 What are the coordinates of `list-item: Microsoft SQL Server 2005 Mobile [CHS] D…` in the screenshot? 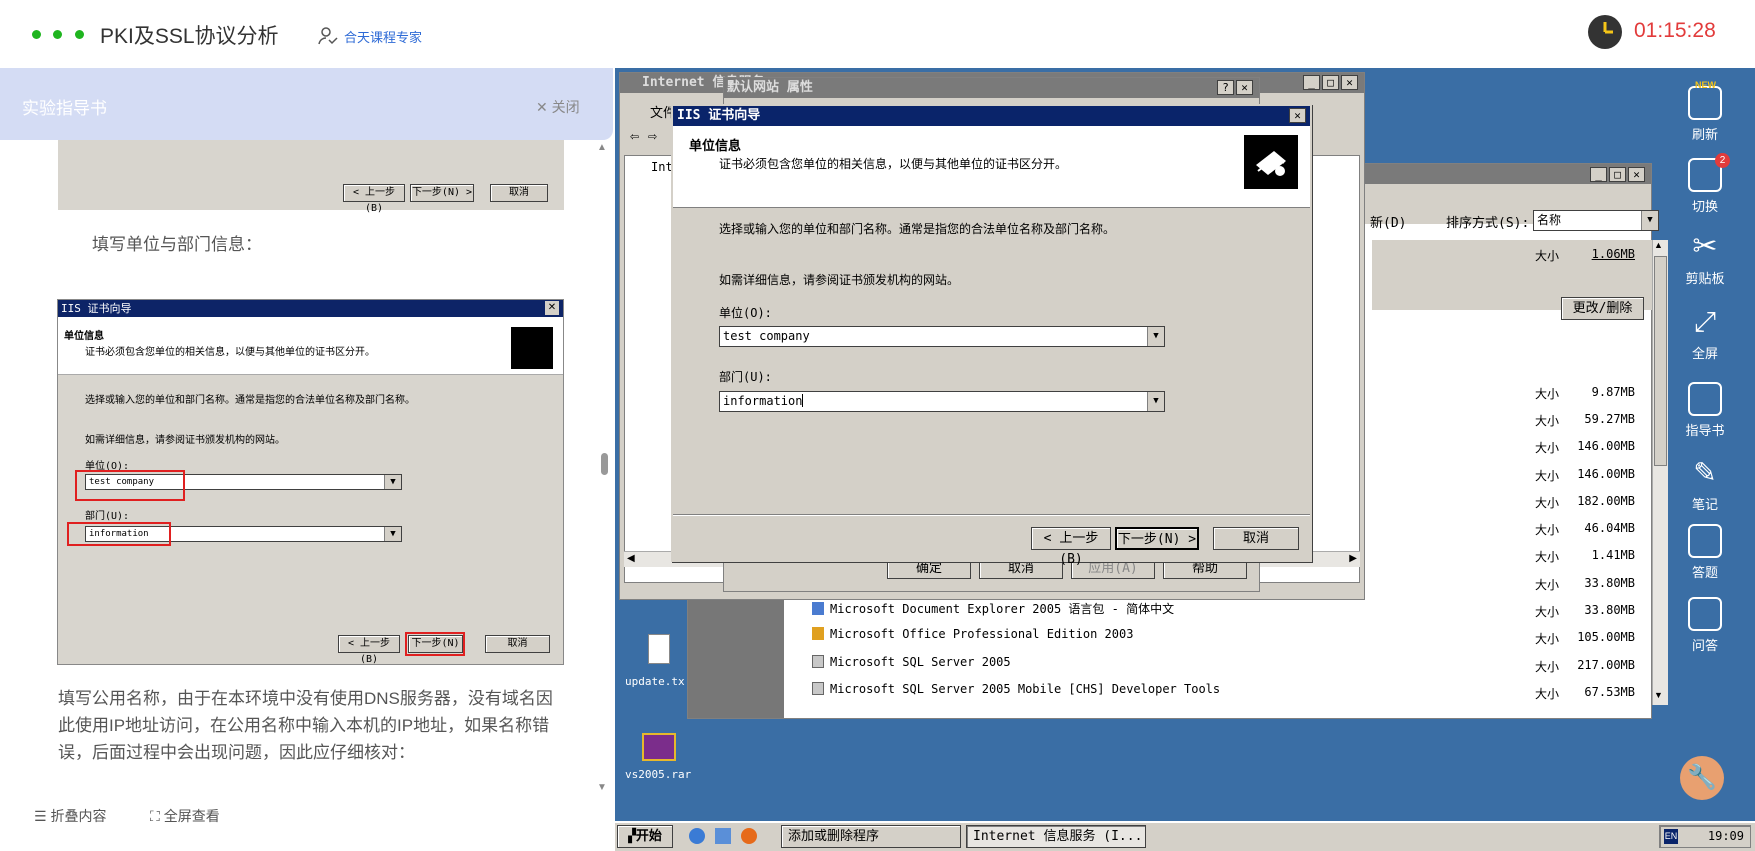 It's located at (1016, 689).